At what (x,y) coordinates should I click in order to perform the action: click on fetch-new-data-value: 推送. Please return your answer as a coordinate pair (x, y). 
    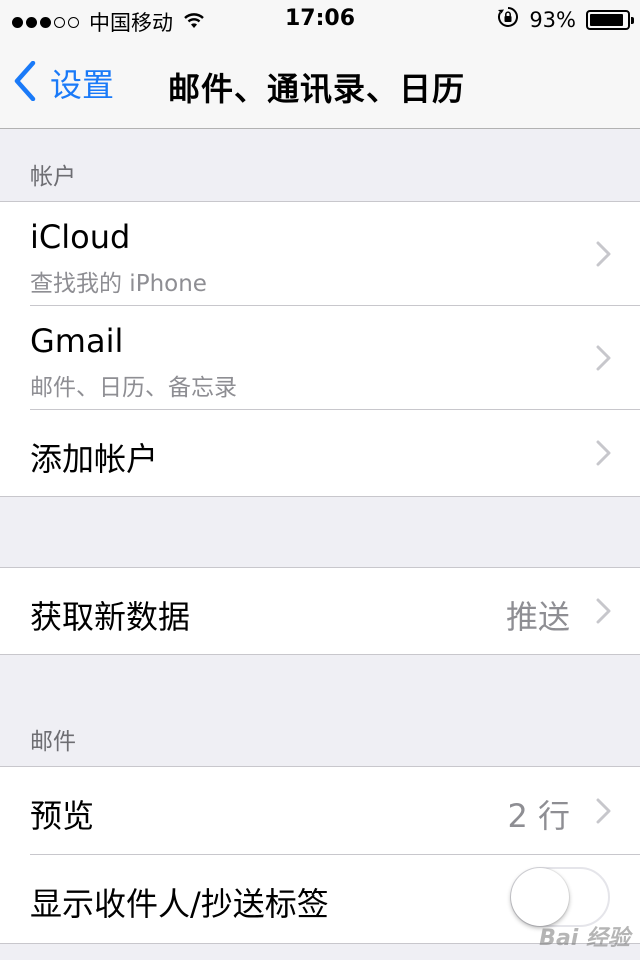
    Looking at the image, I should click on (537, 617).